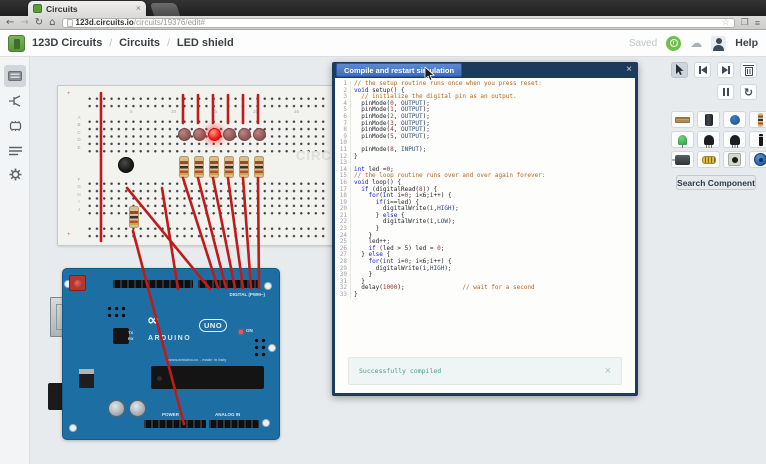 The height and width of the screenshot is (464, 766). I want to click on url-bar: 123d.circuits.io/circuits/19376/edit# ☆, so click(398, 22).